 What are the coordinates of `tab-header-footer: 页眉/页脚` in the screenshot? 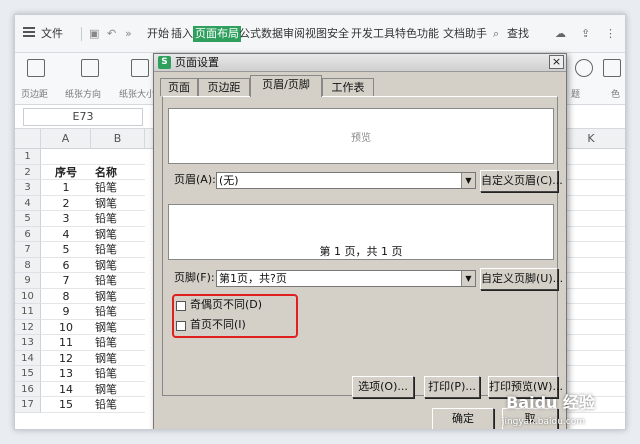 It's located at (286, 86).